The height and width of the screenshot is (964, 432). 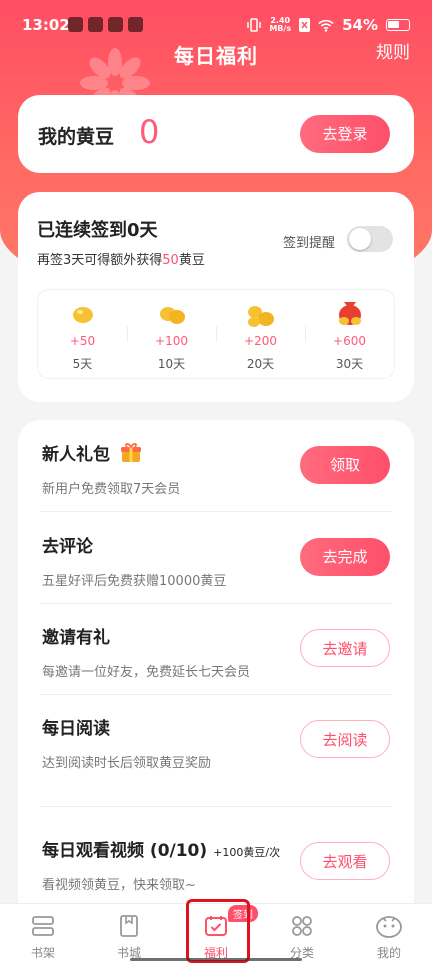 I want to click on bean-pile-icon, so click(x=260, y=316).